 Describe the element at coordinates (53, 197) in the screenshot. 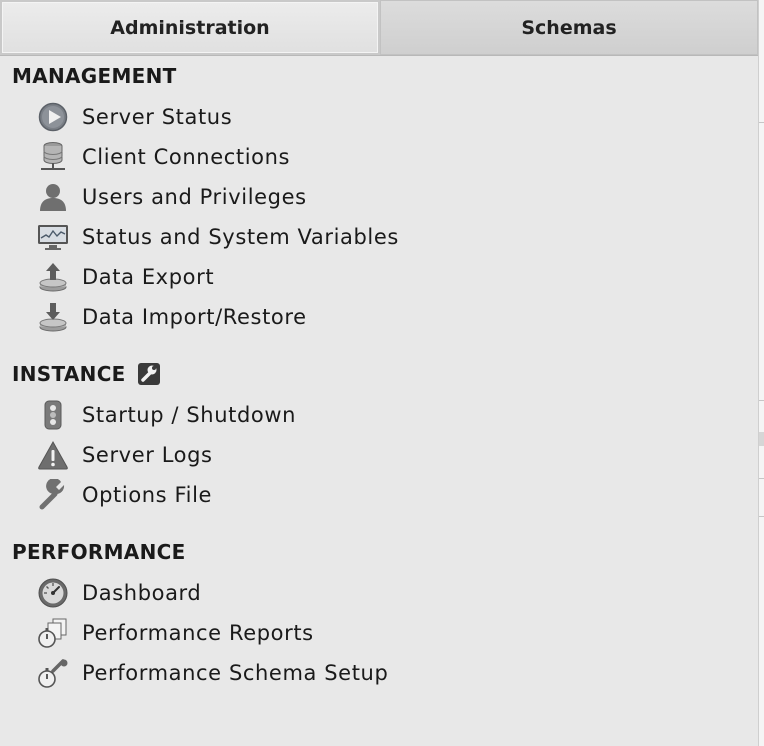

I see `user-icon` at that location.